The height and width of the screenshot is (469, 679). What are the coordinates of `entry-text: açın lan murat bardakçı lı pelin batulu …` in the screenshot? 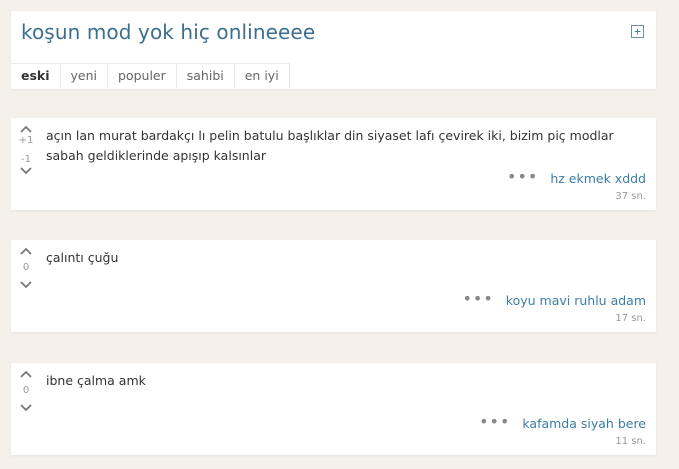 It's located at (330, 145).